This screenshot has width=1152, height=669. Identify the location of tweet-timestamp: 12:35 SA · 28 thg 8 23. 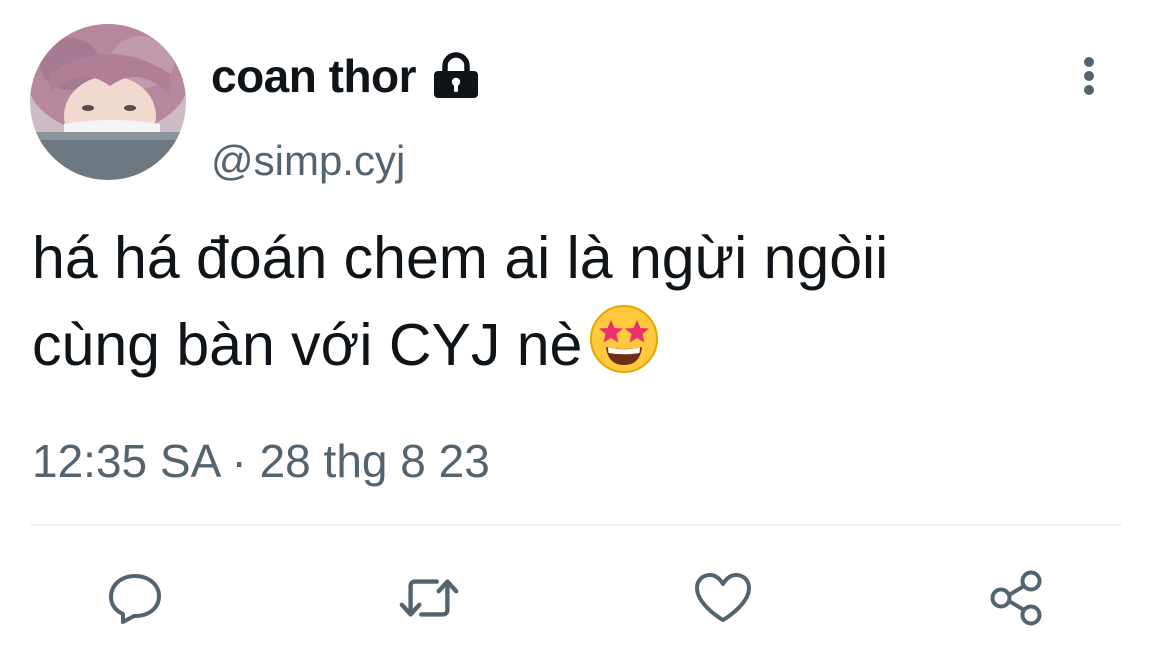
(261, 461).